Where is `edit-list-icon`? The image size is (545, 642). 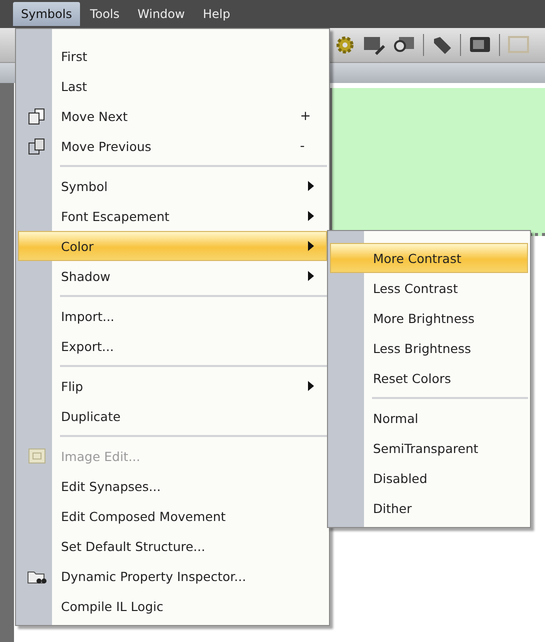
edit-list-icon is located at coordinates (374, 45).